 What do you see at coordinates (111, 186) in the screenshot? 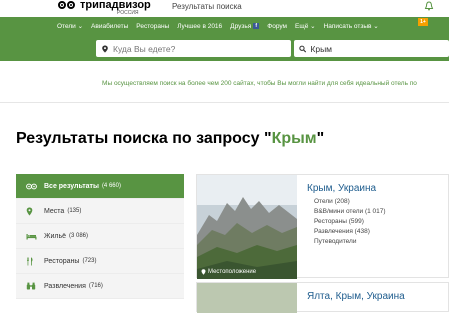
I see `filter-count: (4 660)` at bounding box center [111, 186].